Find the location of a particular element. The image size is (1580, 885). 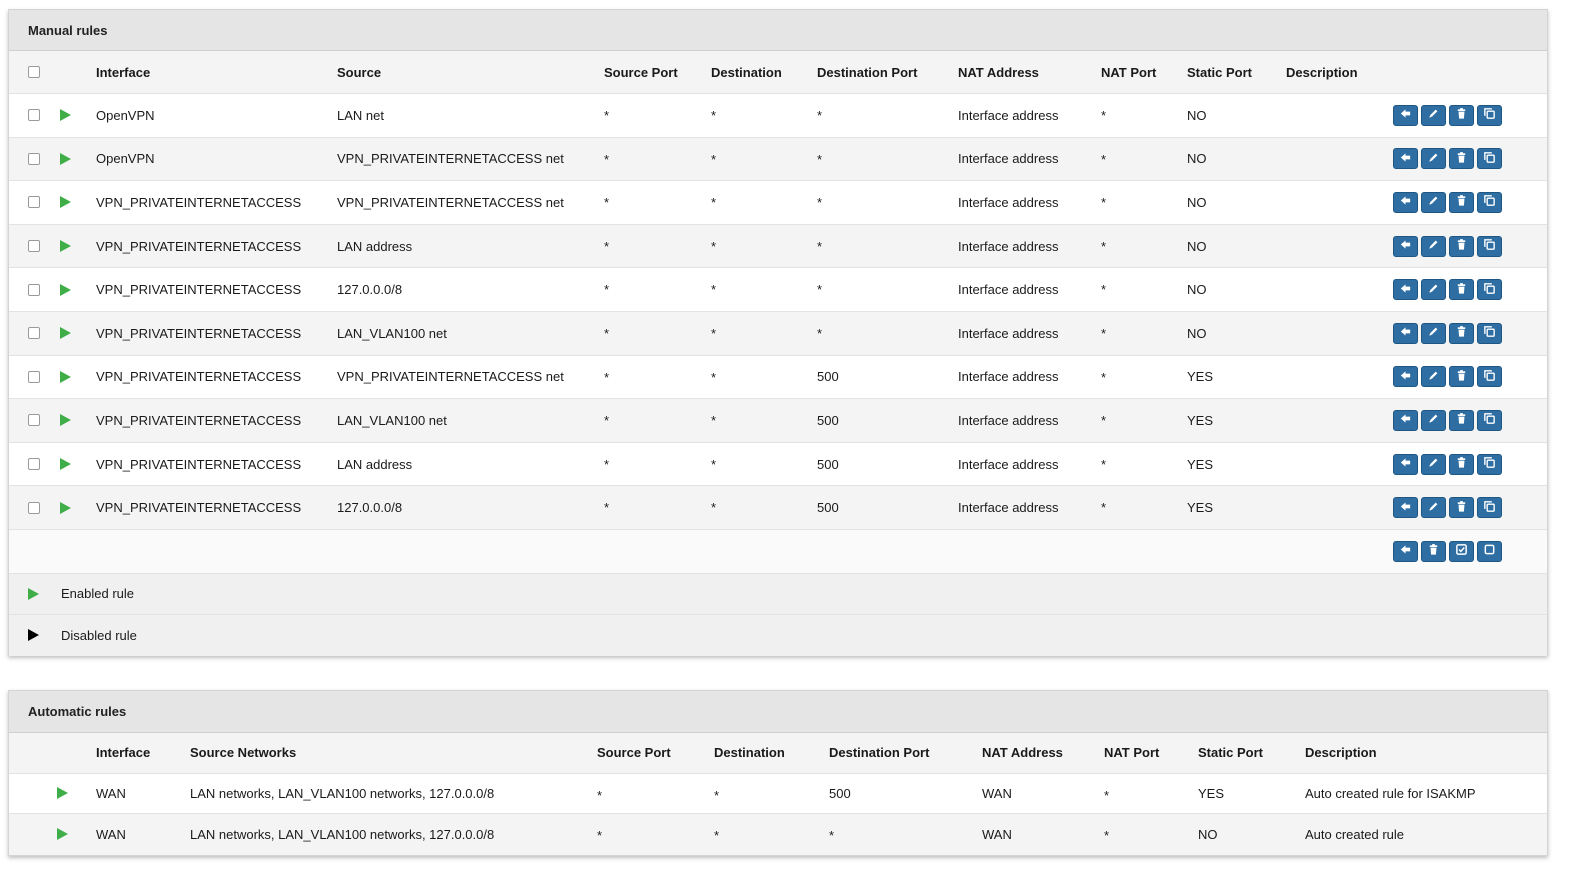

cell-source: 127.0.0.0/8 is located at coordinates (370, 290).